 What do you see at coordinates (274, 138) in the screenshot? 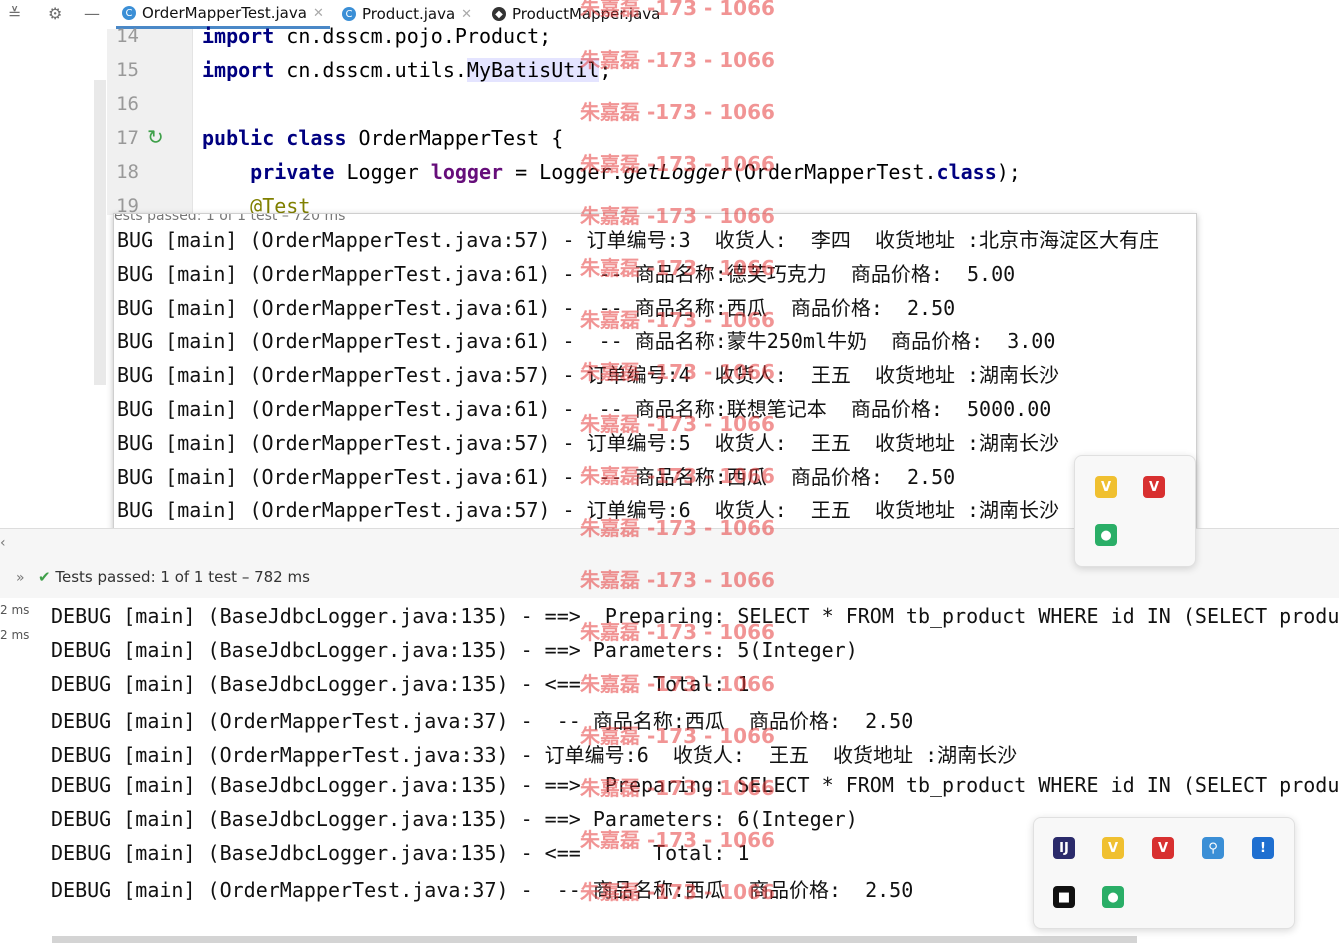
I see `code-token: public class` at bounding box center [274, 138].